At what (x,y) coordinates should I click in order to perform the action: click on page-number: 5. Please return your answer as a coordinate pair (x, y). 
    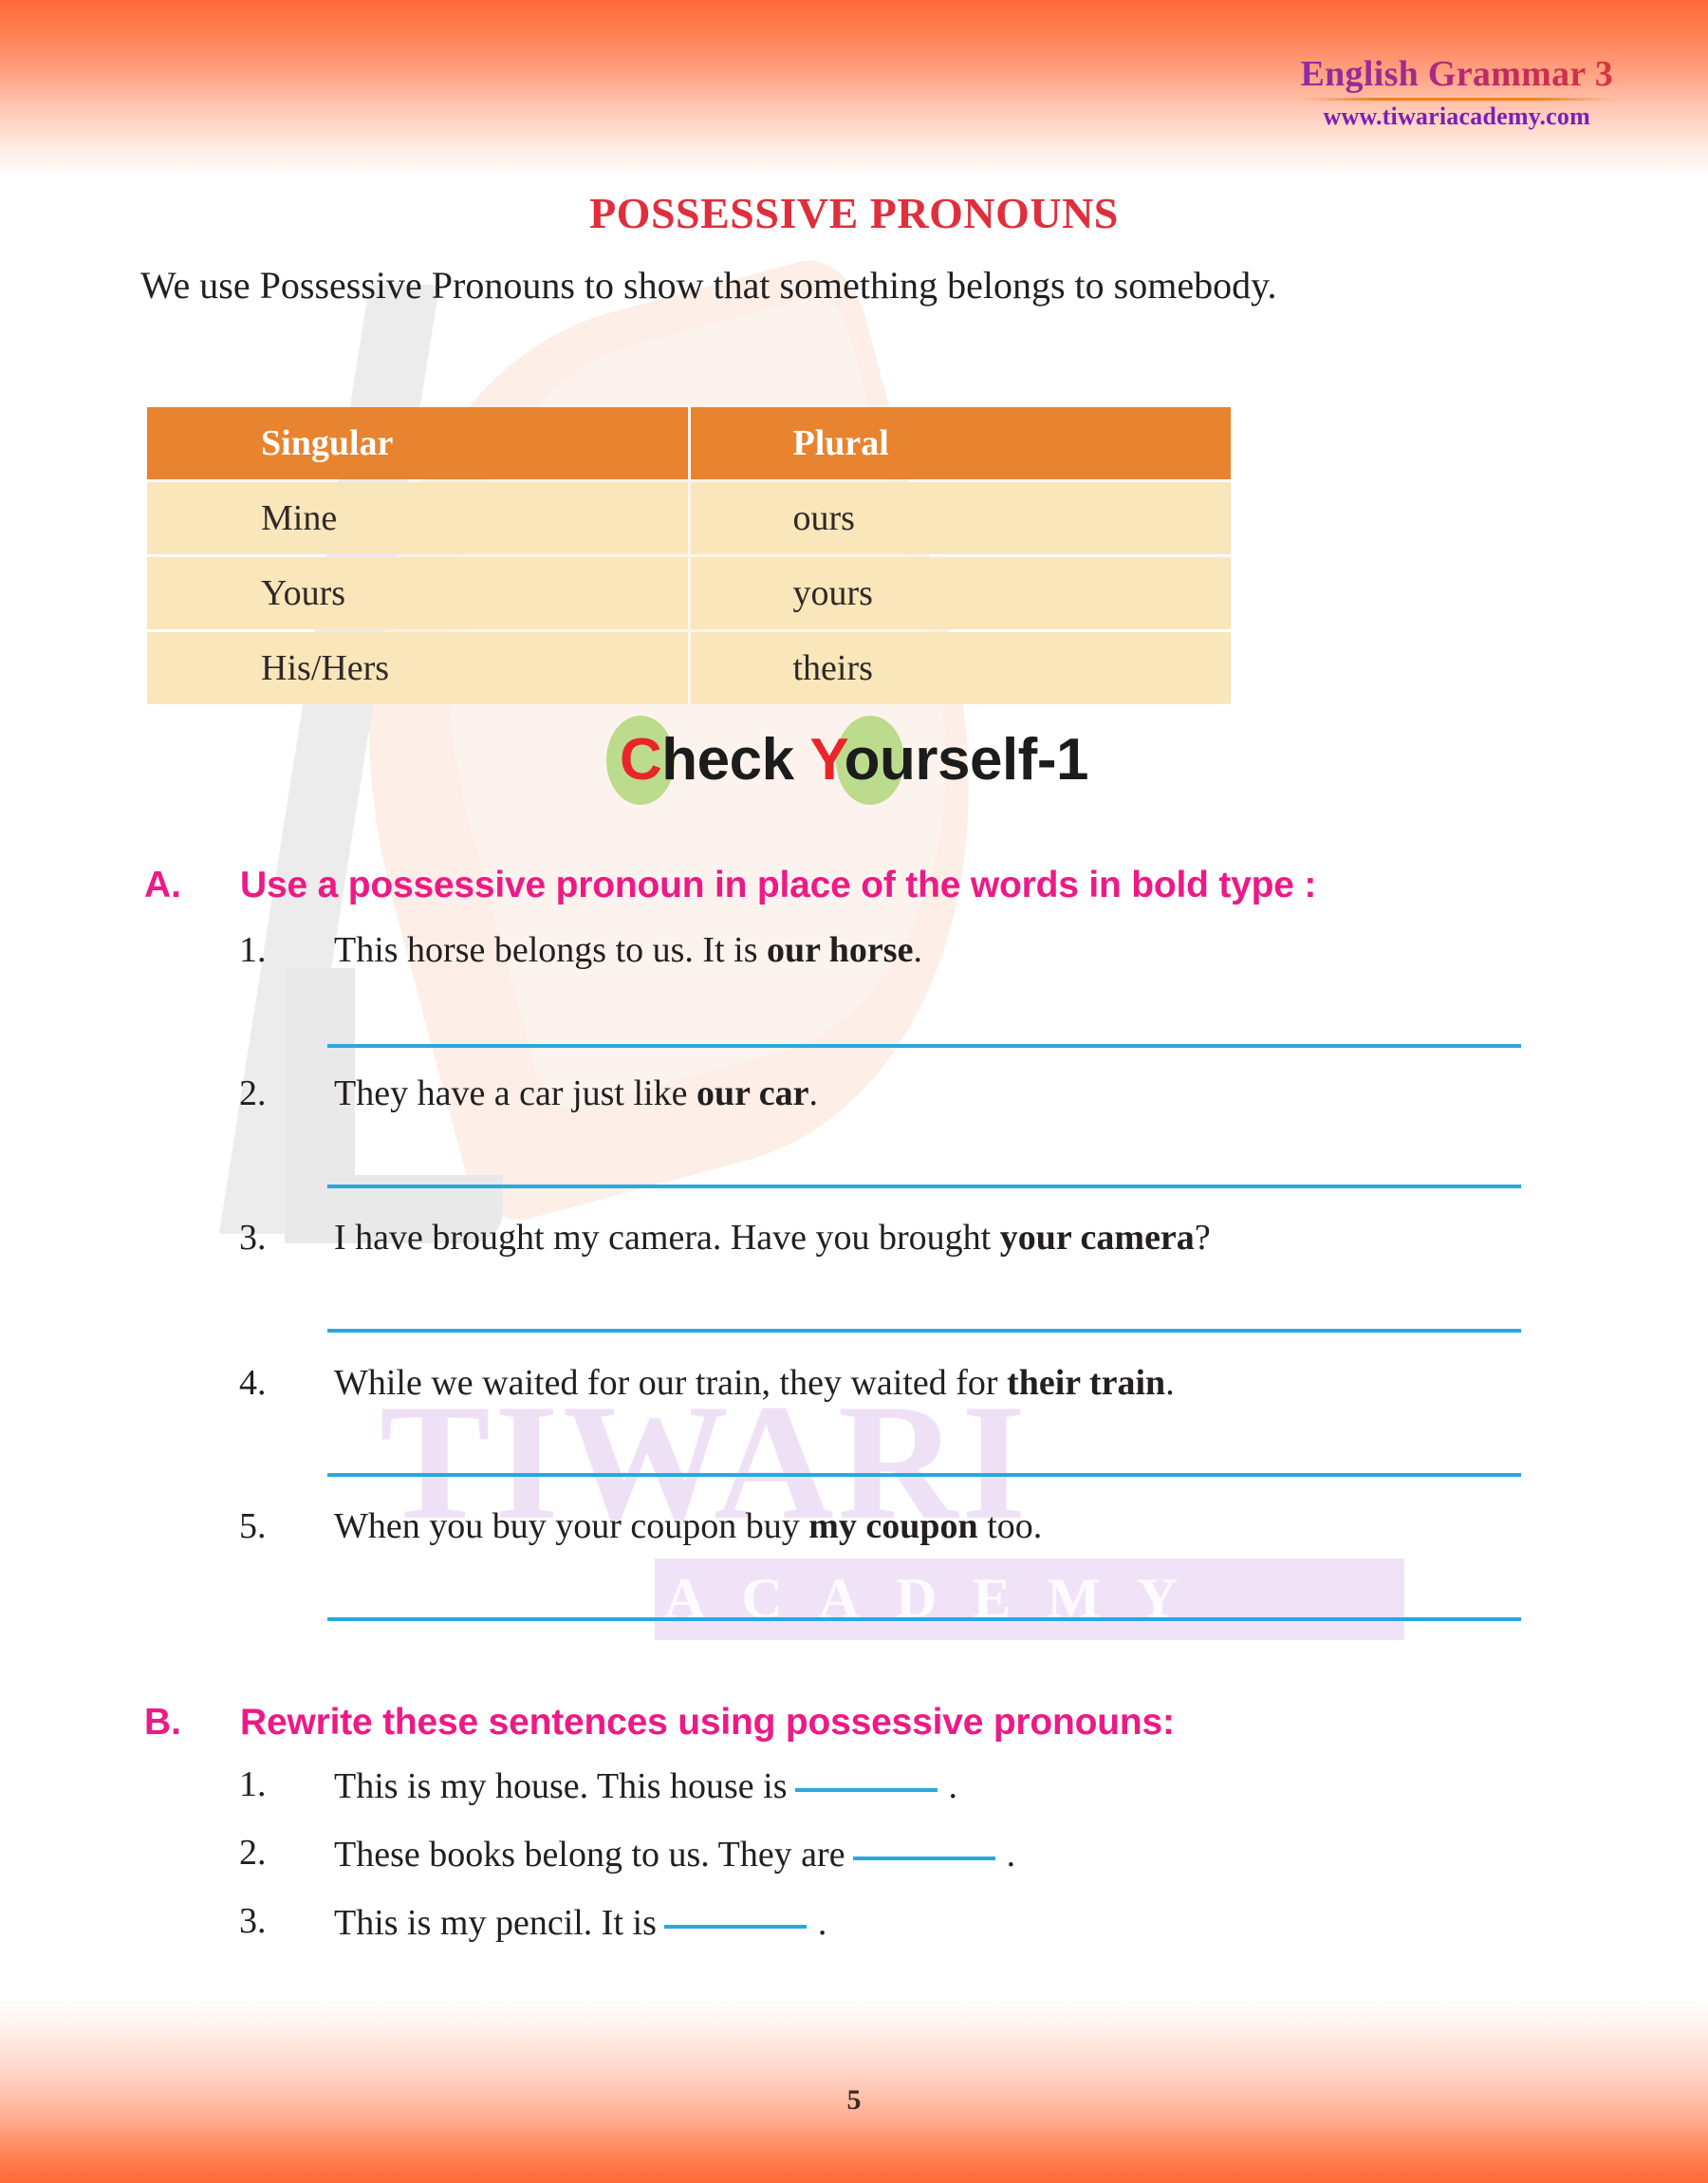
    Looking at the image, I should click on (854, 2100).